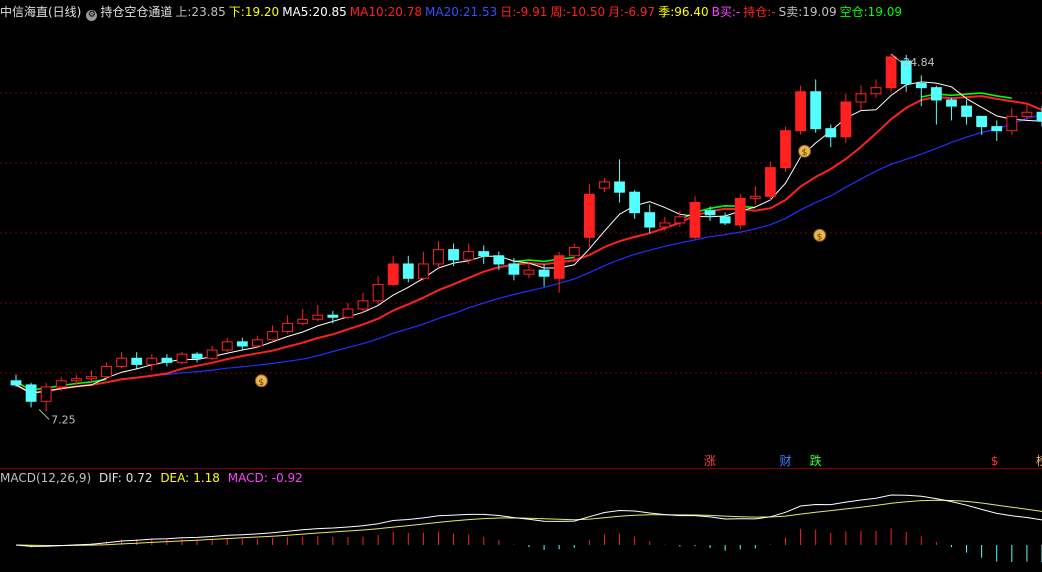 Image resolution: width=1042 pixels, height=572 pixels. What do you see at coordinates (314, 12) in the screenshot?
I see `header-item-2: MA5:20.85` at bounding box center [314, 12].